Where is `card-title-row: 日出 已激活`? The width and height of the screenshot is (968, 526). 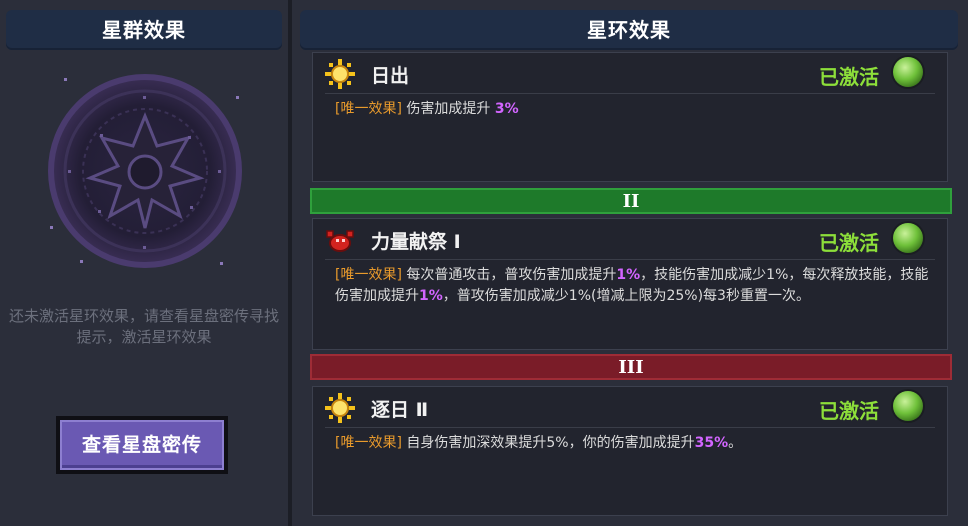 card-title-row: 日出 已激活 is located at coordinates (630, 73).